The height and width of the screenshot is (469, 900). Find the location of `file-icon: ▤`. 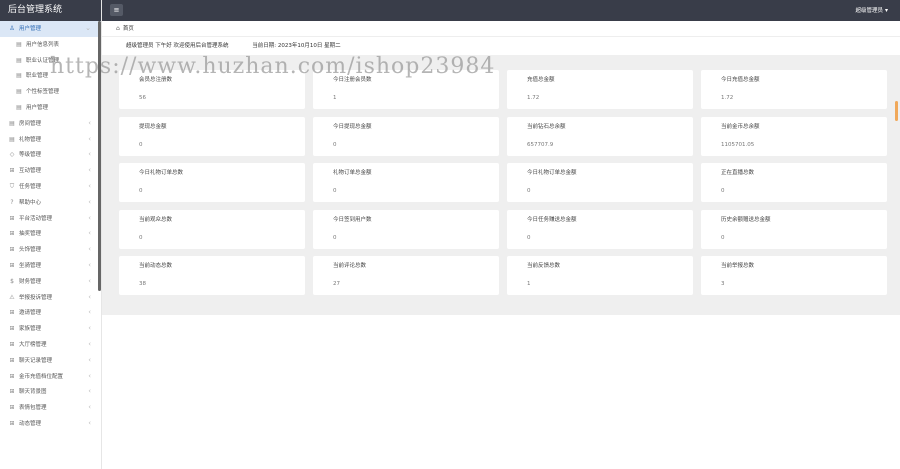

file-icon: ▤ is located at coordinates (12, 123).